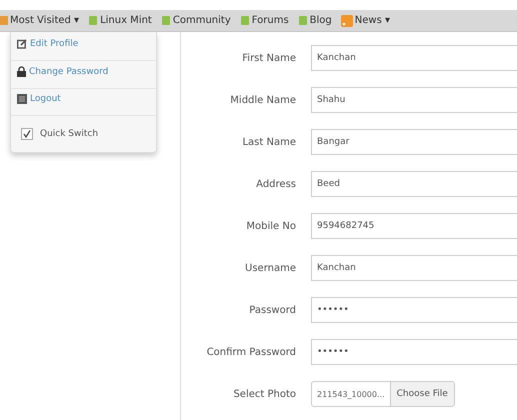 Image resolution: width=517 pixels, height=420 pixels. I want to click on field-label: First Name, so click(268, 58).